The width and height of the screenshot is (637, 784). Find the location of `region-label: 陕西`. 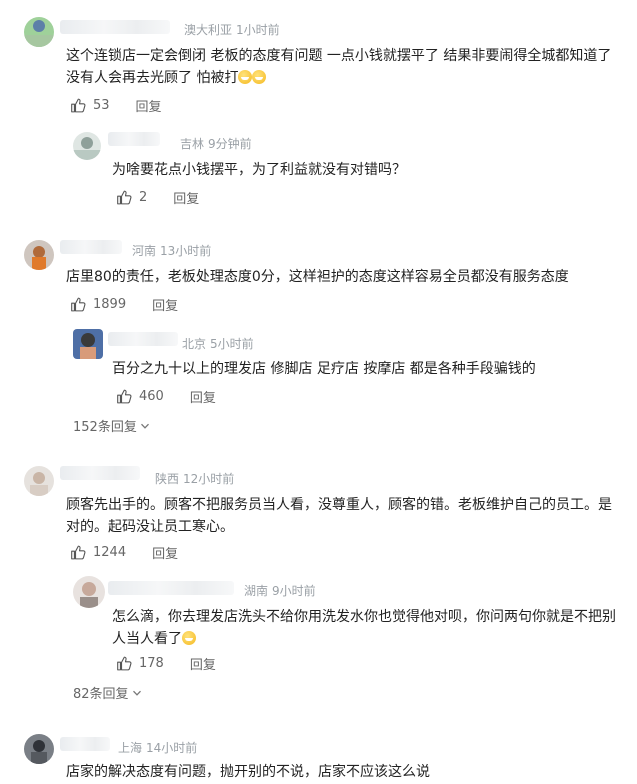

region-label: 陕西 is located at coordinates (167, 479).